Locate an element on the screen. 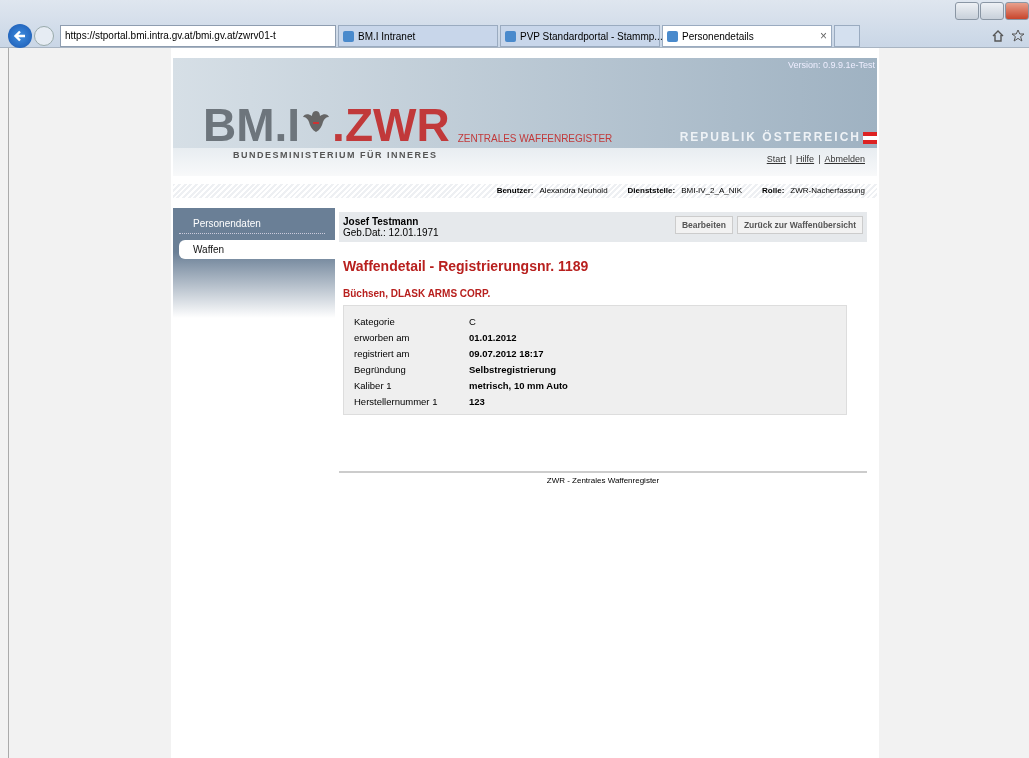 The width and height of the screenshot is (1029, 758). action-button: Zurück zur Waffenübersicht is located at coordinates (799, 225).